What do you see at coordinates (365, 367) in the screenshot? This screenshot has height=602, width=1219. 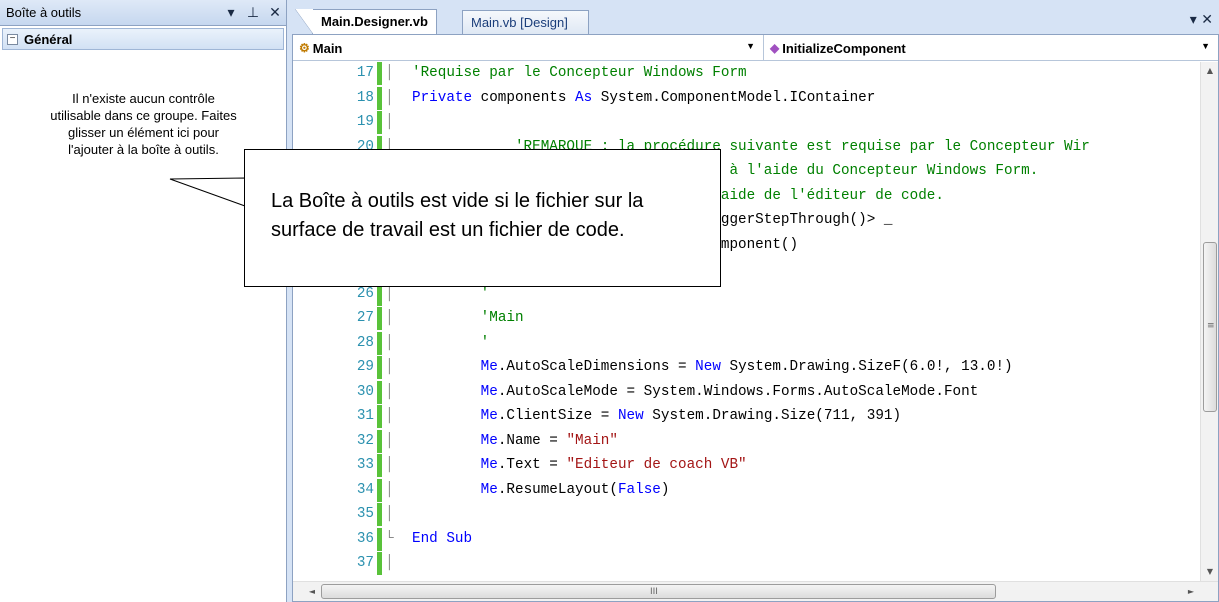 I see `line-number: 29` at bounding box center [365, 367].